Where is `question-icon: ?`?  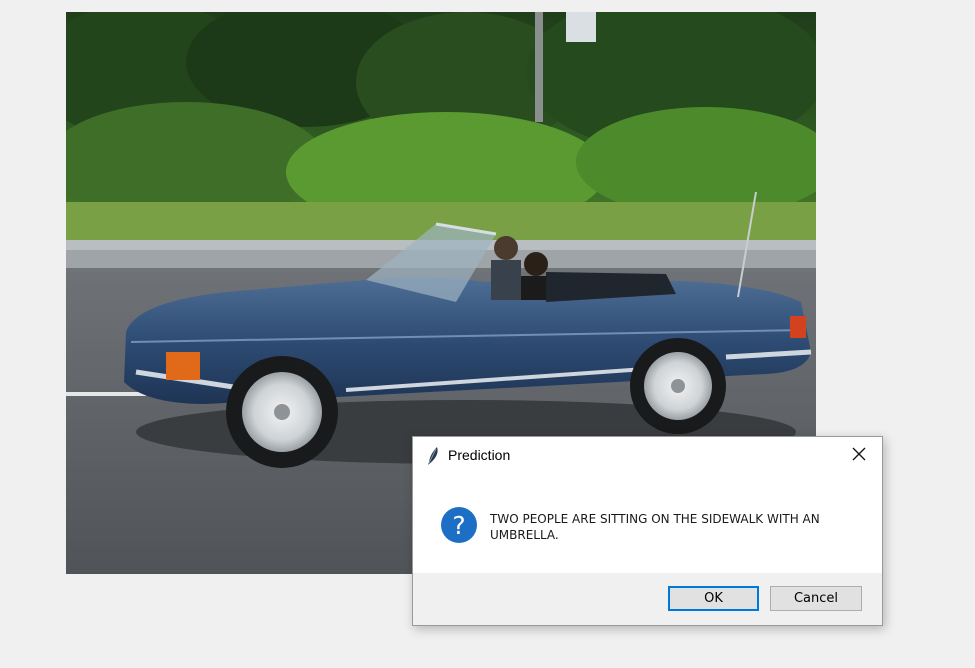 question-icon: ? is located at coordinates (459, 525).